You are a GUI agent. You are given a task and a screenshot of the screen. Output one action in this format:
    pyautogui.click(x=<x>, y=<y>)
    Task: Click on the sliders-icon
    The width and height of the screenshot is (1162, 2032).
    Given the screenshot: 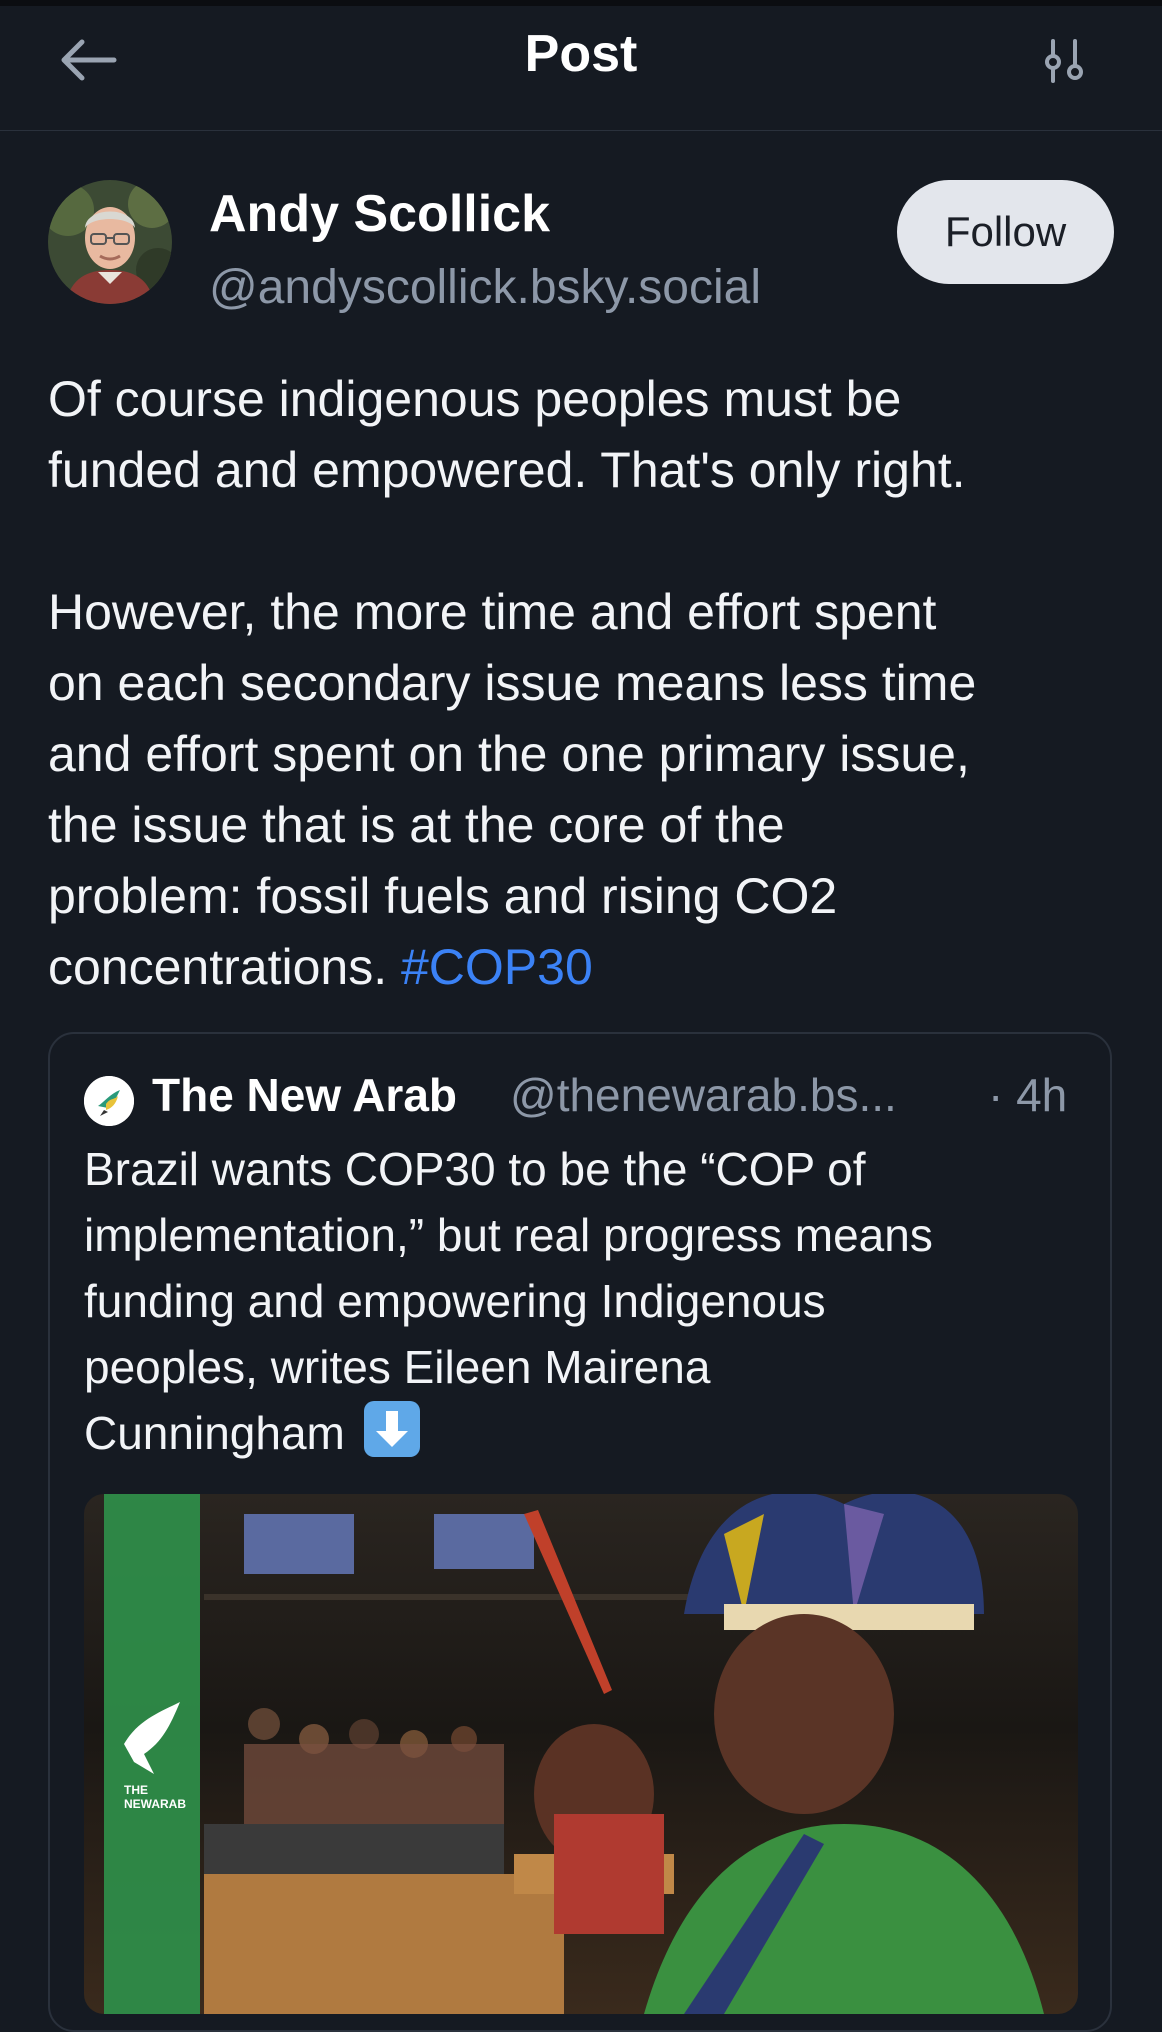 What is the action you would take?
    pyautogui.click(x=1064, y=61)
    